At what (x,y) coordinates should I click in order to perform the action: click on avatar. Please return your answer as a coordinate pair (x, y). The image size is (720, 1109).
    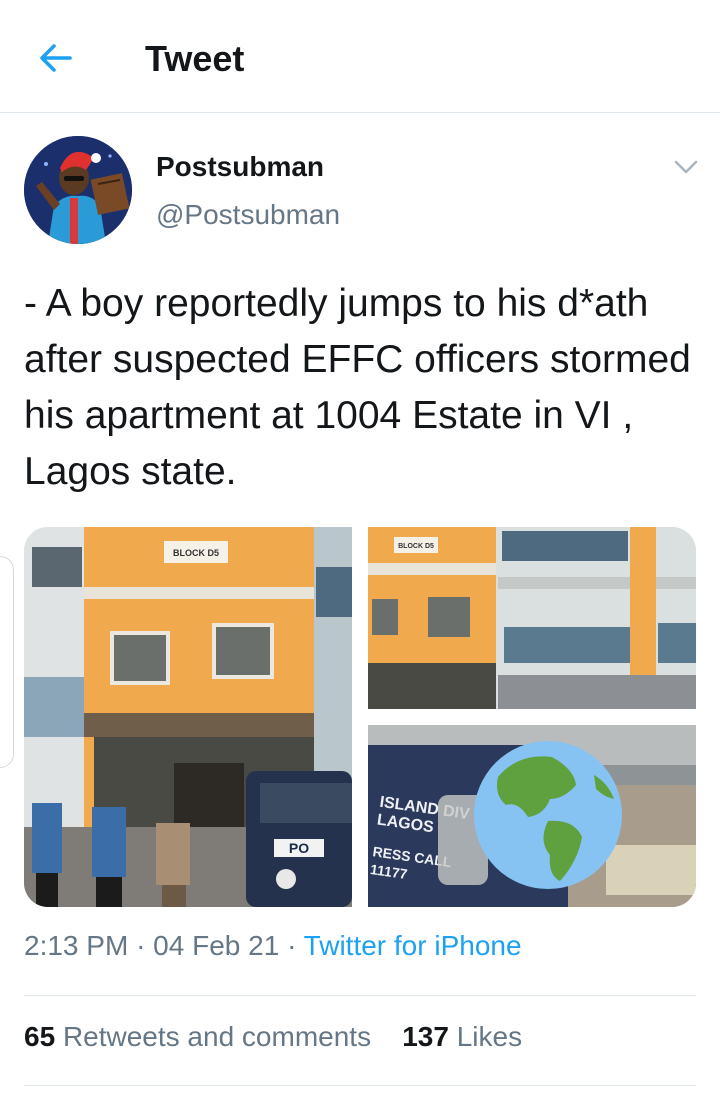
    Looking at the image, I should click on (78, 190).